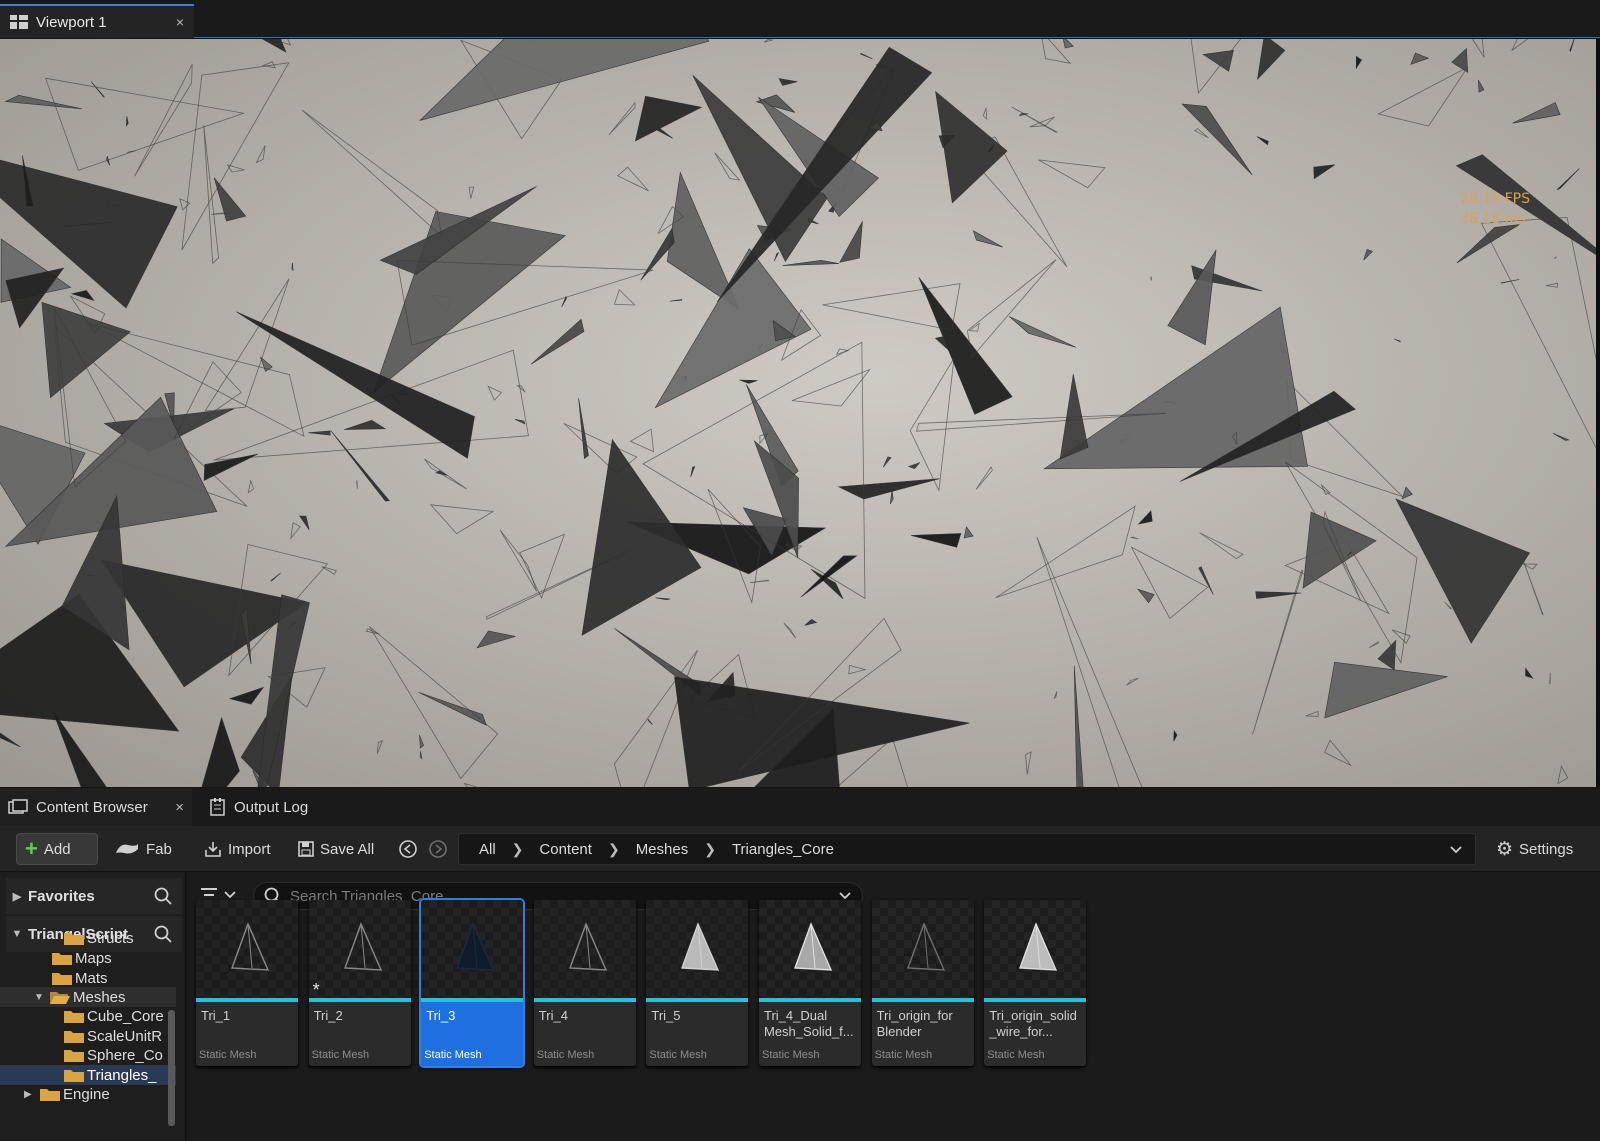 The height and width of the screenshot is (1141, 1600). What do you see at coordinates (914, 1023) in the screenshot?
I see `asset-name: Tri_origin_for Blender` at bounding box center [914, 1023].